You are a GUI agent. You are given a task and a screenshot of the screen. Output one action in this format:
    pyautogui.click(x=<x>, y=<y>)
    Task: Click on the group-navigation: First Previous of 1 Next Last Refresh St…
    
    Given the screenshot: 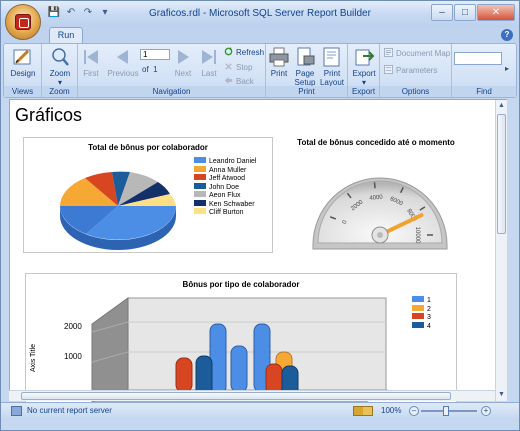 What is the action you would take?
    pyautogui.click(x=172, y=70)
    